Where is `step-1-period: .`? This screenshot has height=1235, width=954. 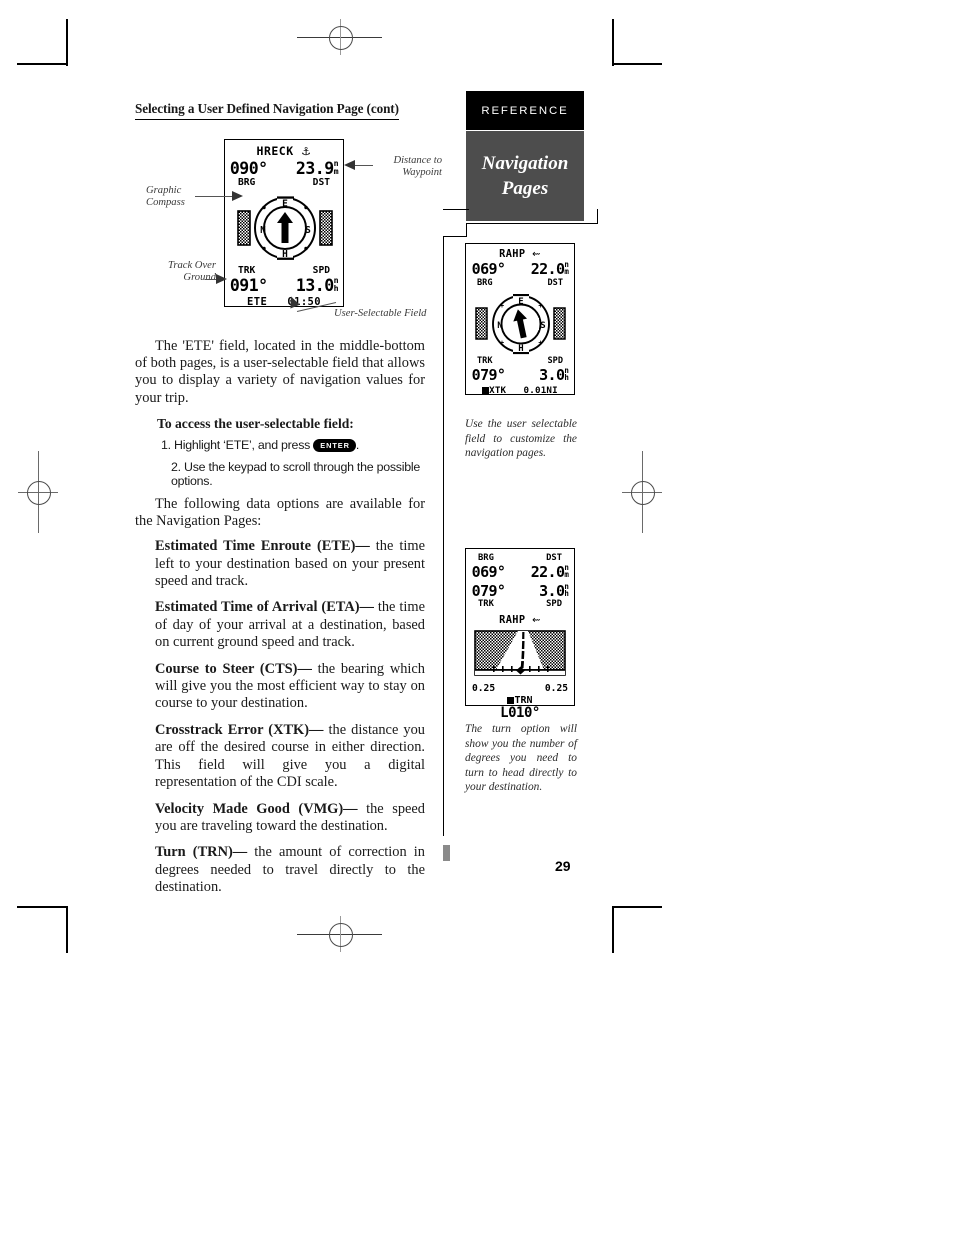
step-1-period: . is located at coordinates (357, 444).